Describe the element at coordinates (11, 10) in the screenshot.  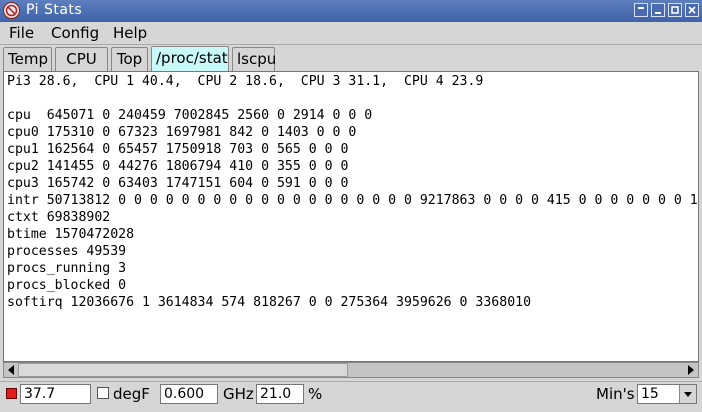
I see `app-icon` at that location.